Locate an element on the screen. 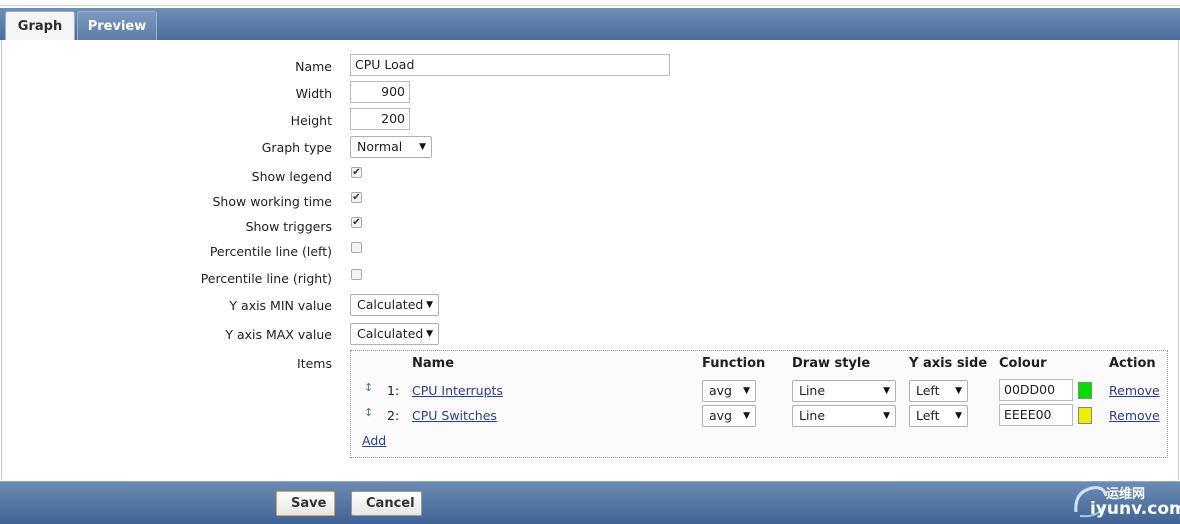 The image size is (1180, 524). height-label: Height is located at coordinates (311, 120).